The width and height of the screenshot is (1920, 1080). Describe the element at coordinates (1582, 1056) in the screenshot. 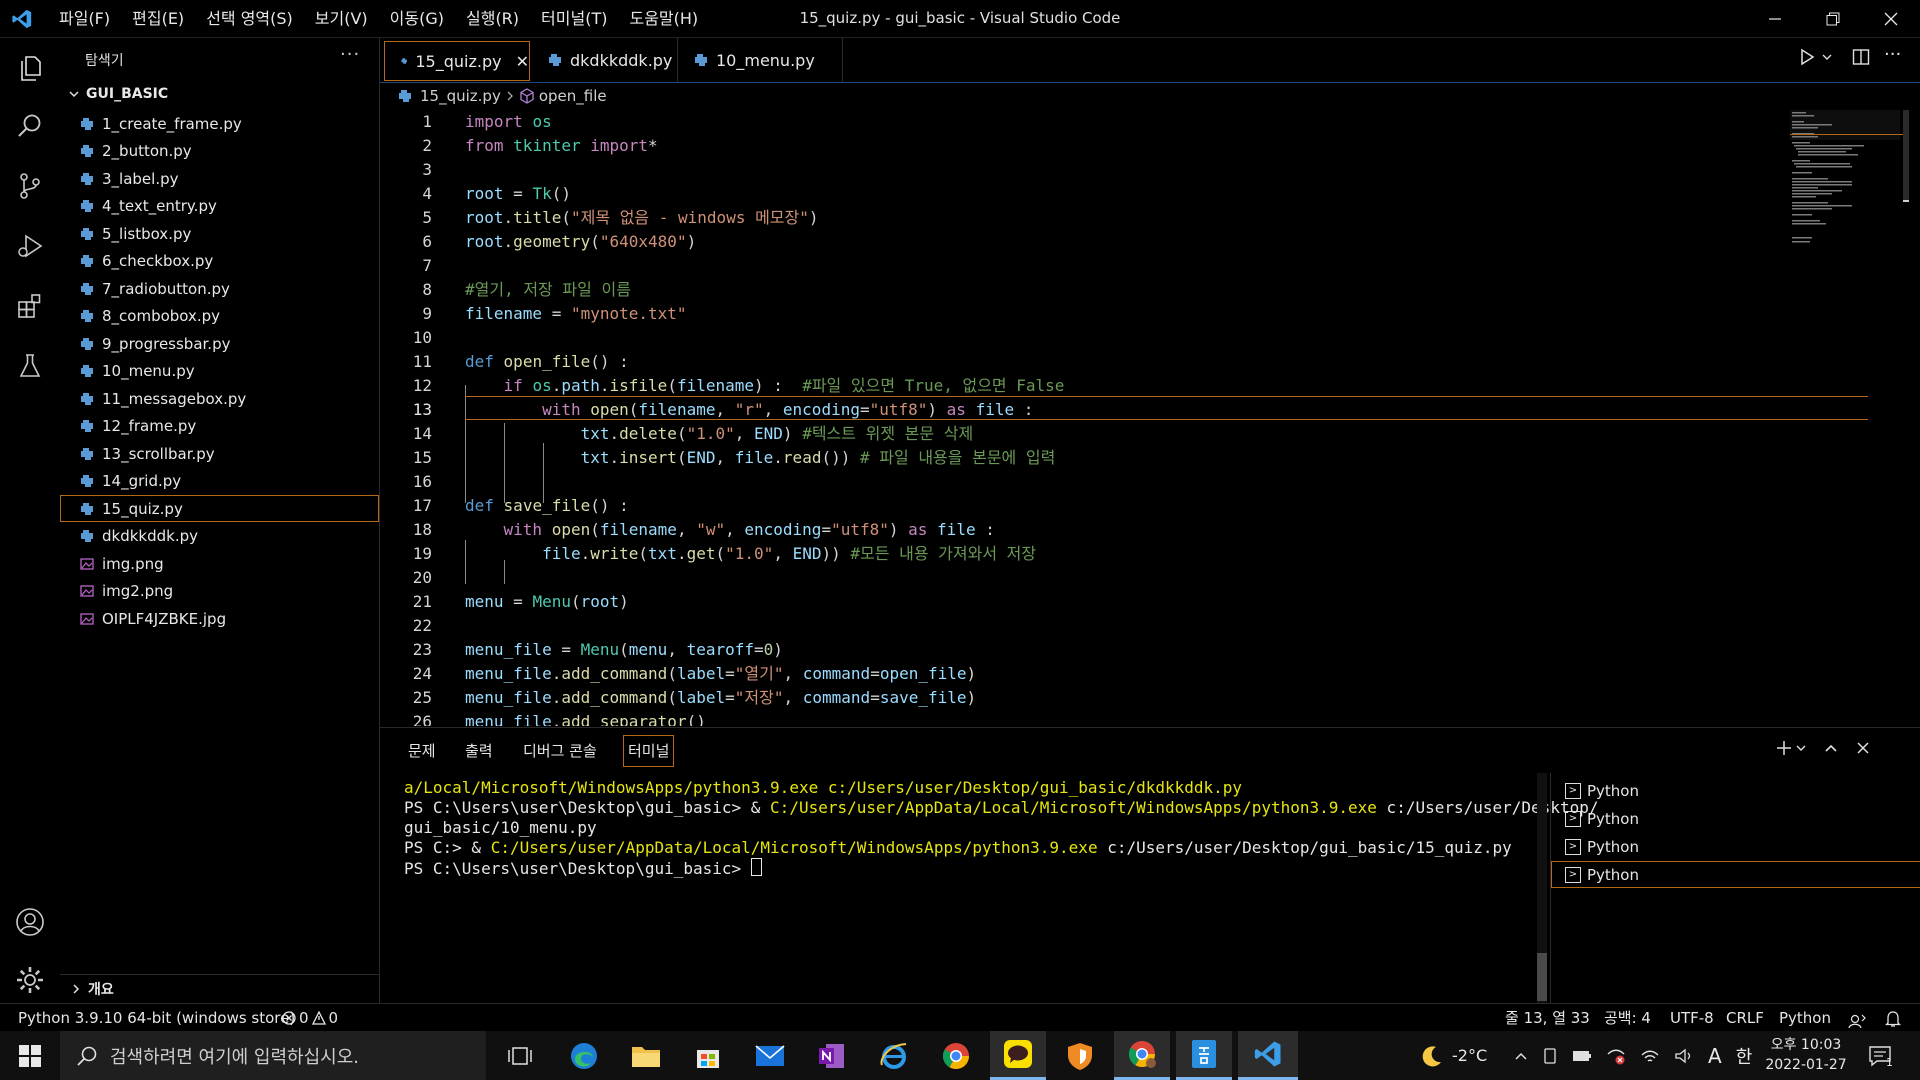

I see `battery-icon` at that location.